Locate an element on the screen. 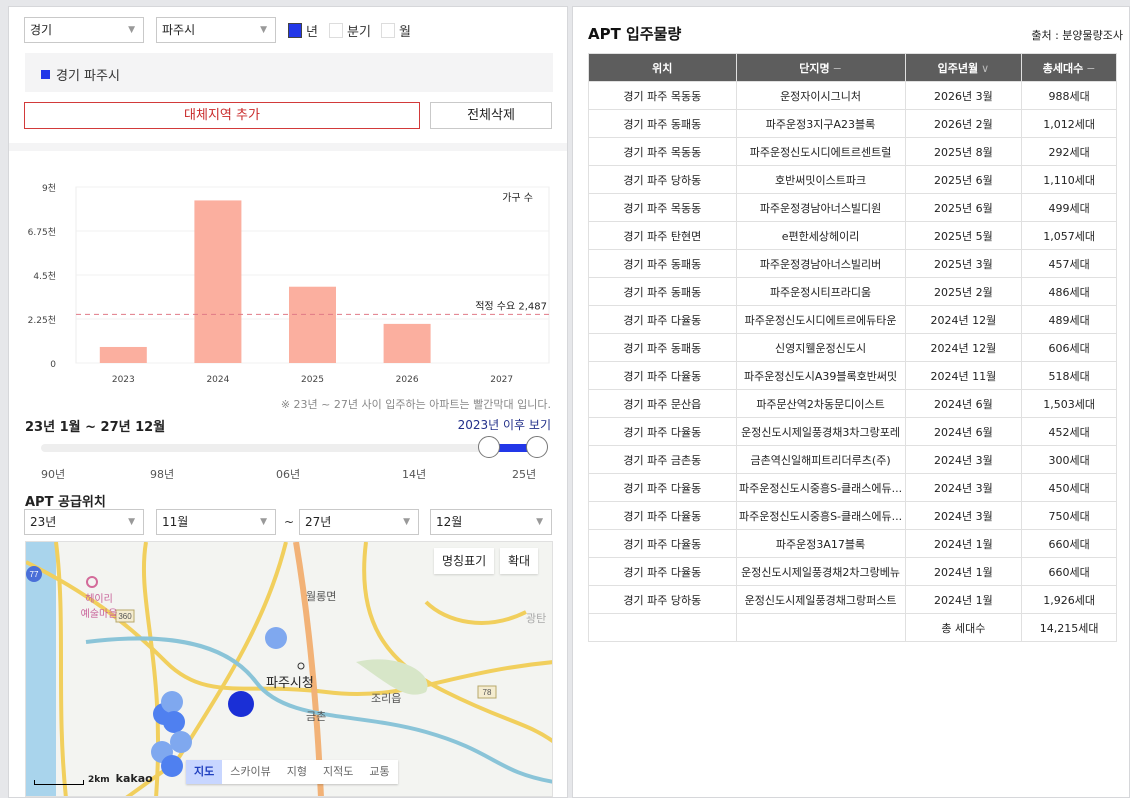 The width and height of the screenshot is (1130, 798). add-alt-region-button: 대체지역 추가 is located at coordinates (222, 115).